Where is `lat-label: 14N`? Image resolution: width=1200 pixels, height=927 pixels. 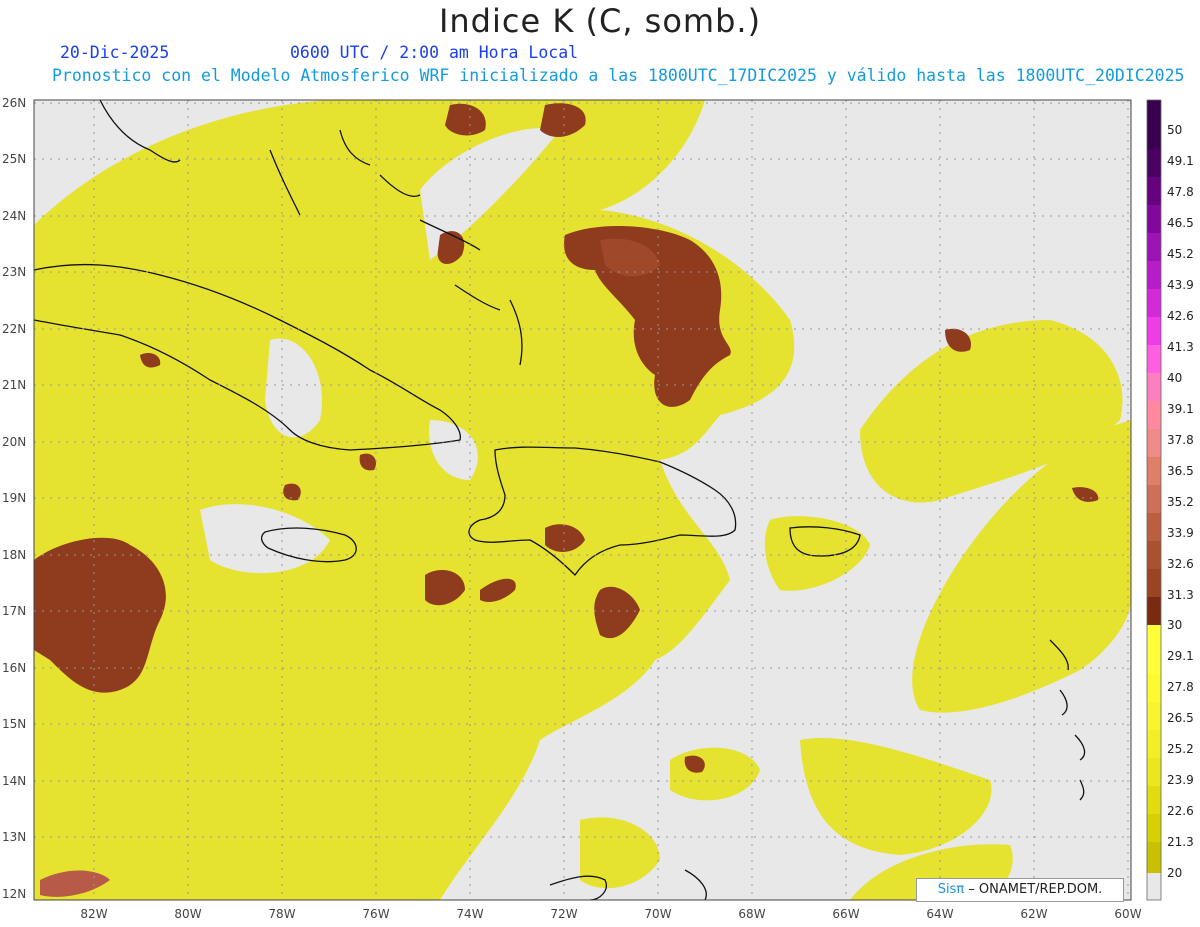 lat-label: 14N is located at coordinates (14, 781).